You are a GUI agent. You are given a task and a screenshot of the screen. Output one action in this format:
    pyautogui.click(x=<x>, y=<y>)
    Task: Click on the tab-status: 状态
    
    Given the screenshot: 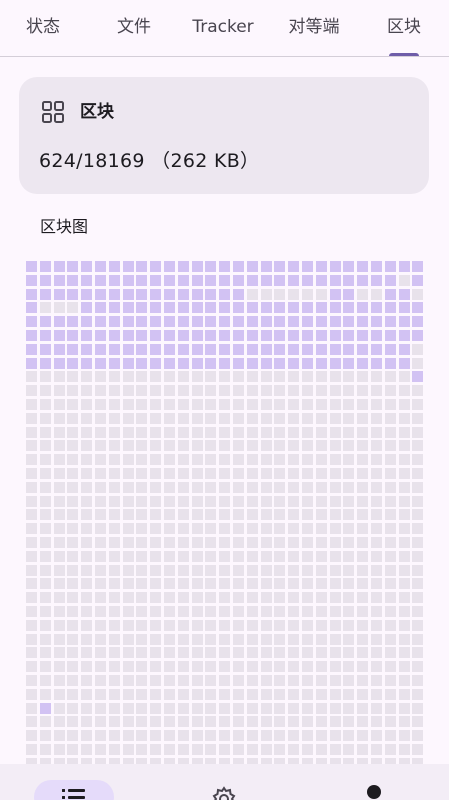 What is the action you would take?
    pyautogui.click(x=43, y=28)
    